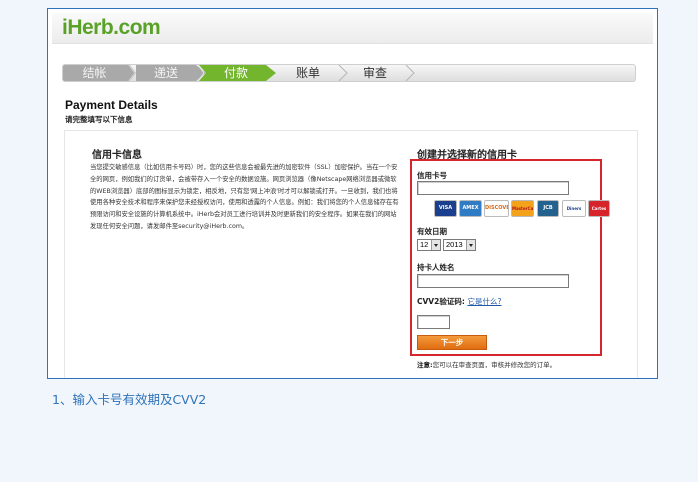 This screenshot has width=698, height=482. I want to click on cvv-label: CVV2验证码: 它是什么?, so click(459, 301).